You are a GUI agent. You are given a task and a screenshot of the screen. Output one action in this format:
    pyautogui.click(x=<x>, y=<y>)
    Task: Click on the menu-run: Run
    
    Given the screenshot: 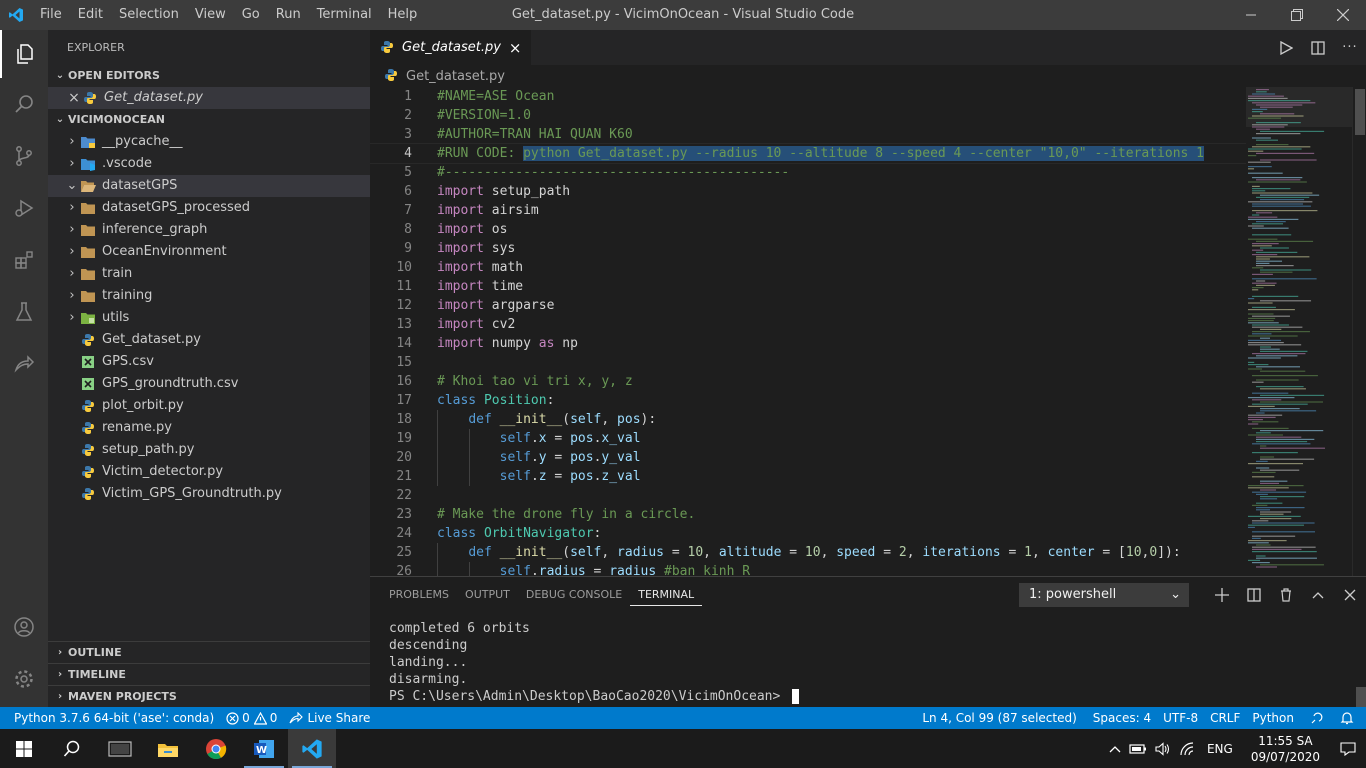 What is the action you would take?
    pyautogui.click(x=288, y=15)
    